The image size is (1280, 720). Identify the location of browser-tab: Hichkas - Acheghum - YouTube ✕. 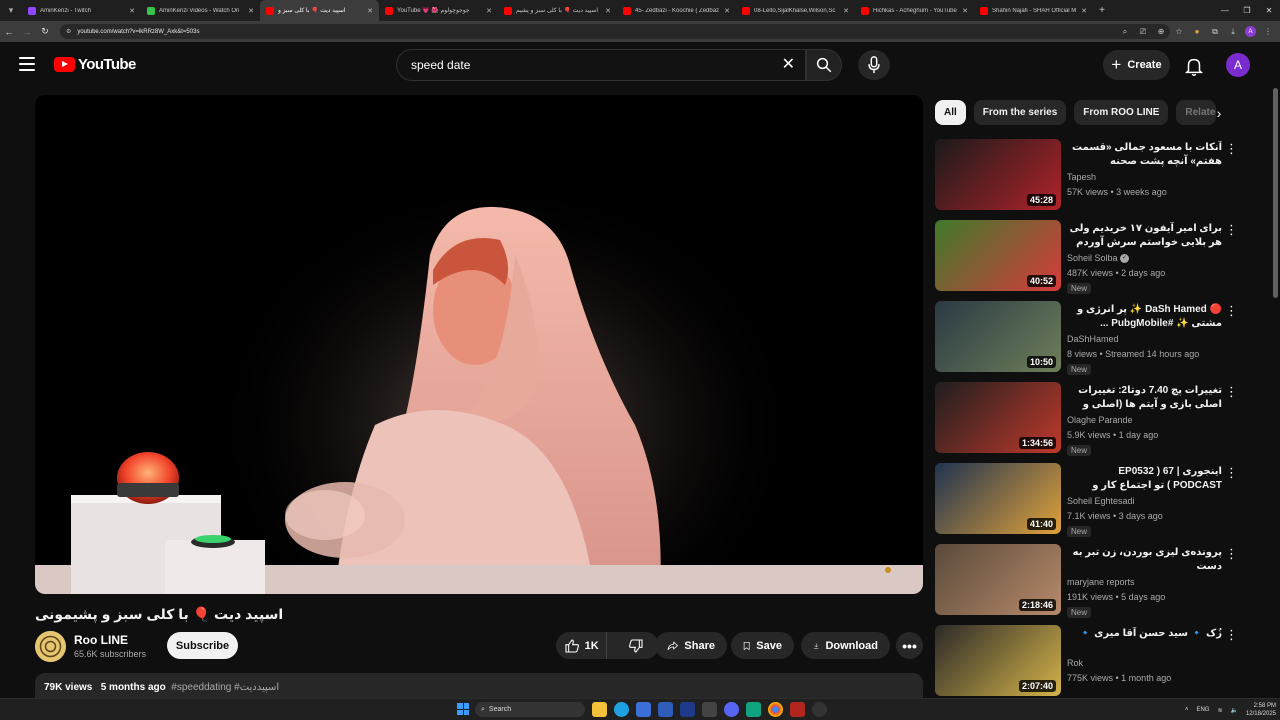
(914, 10).